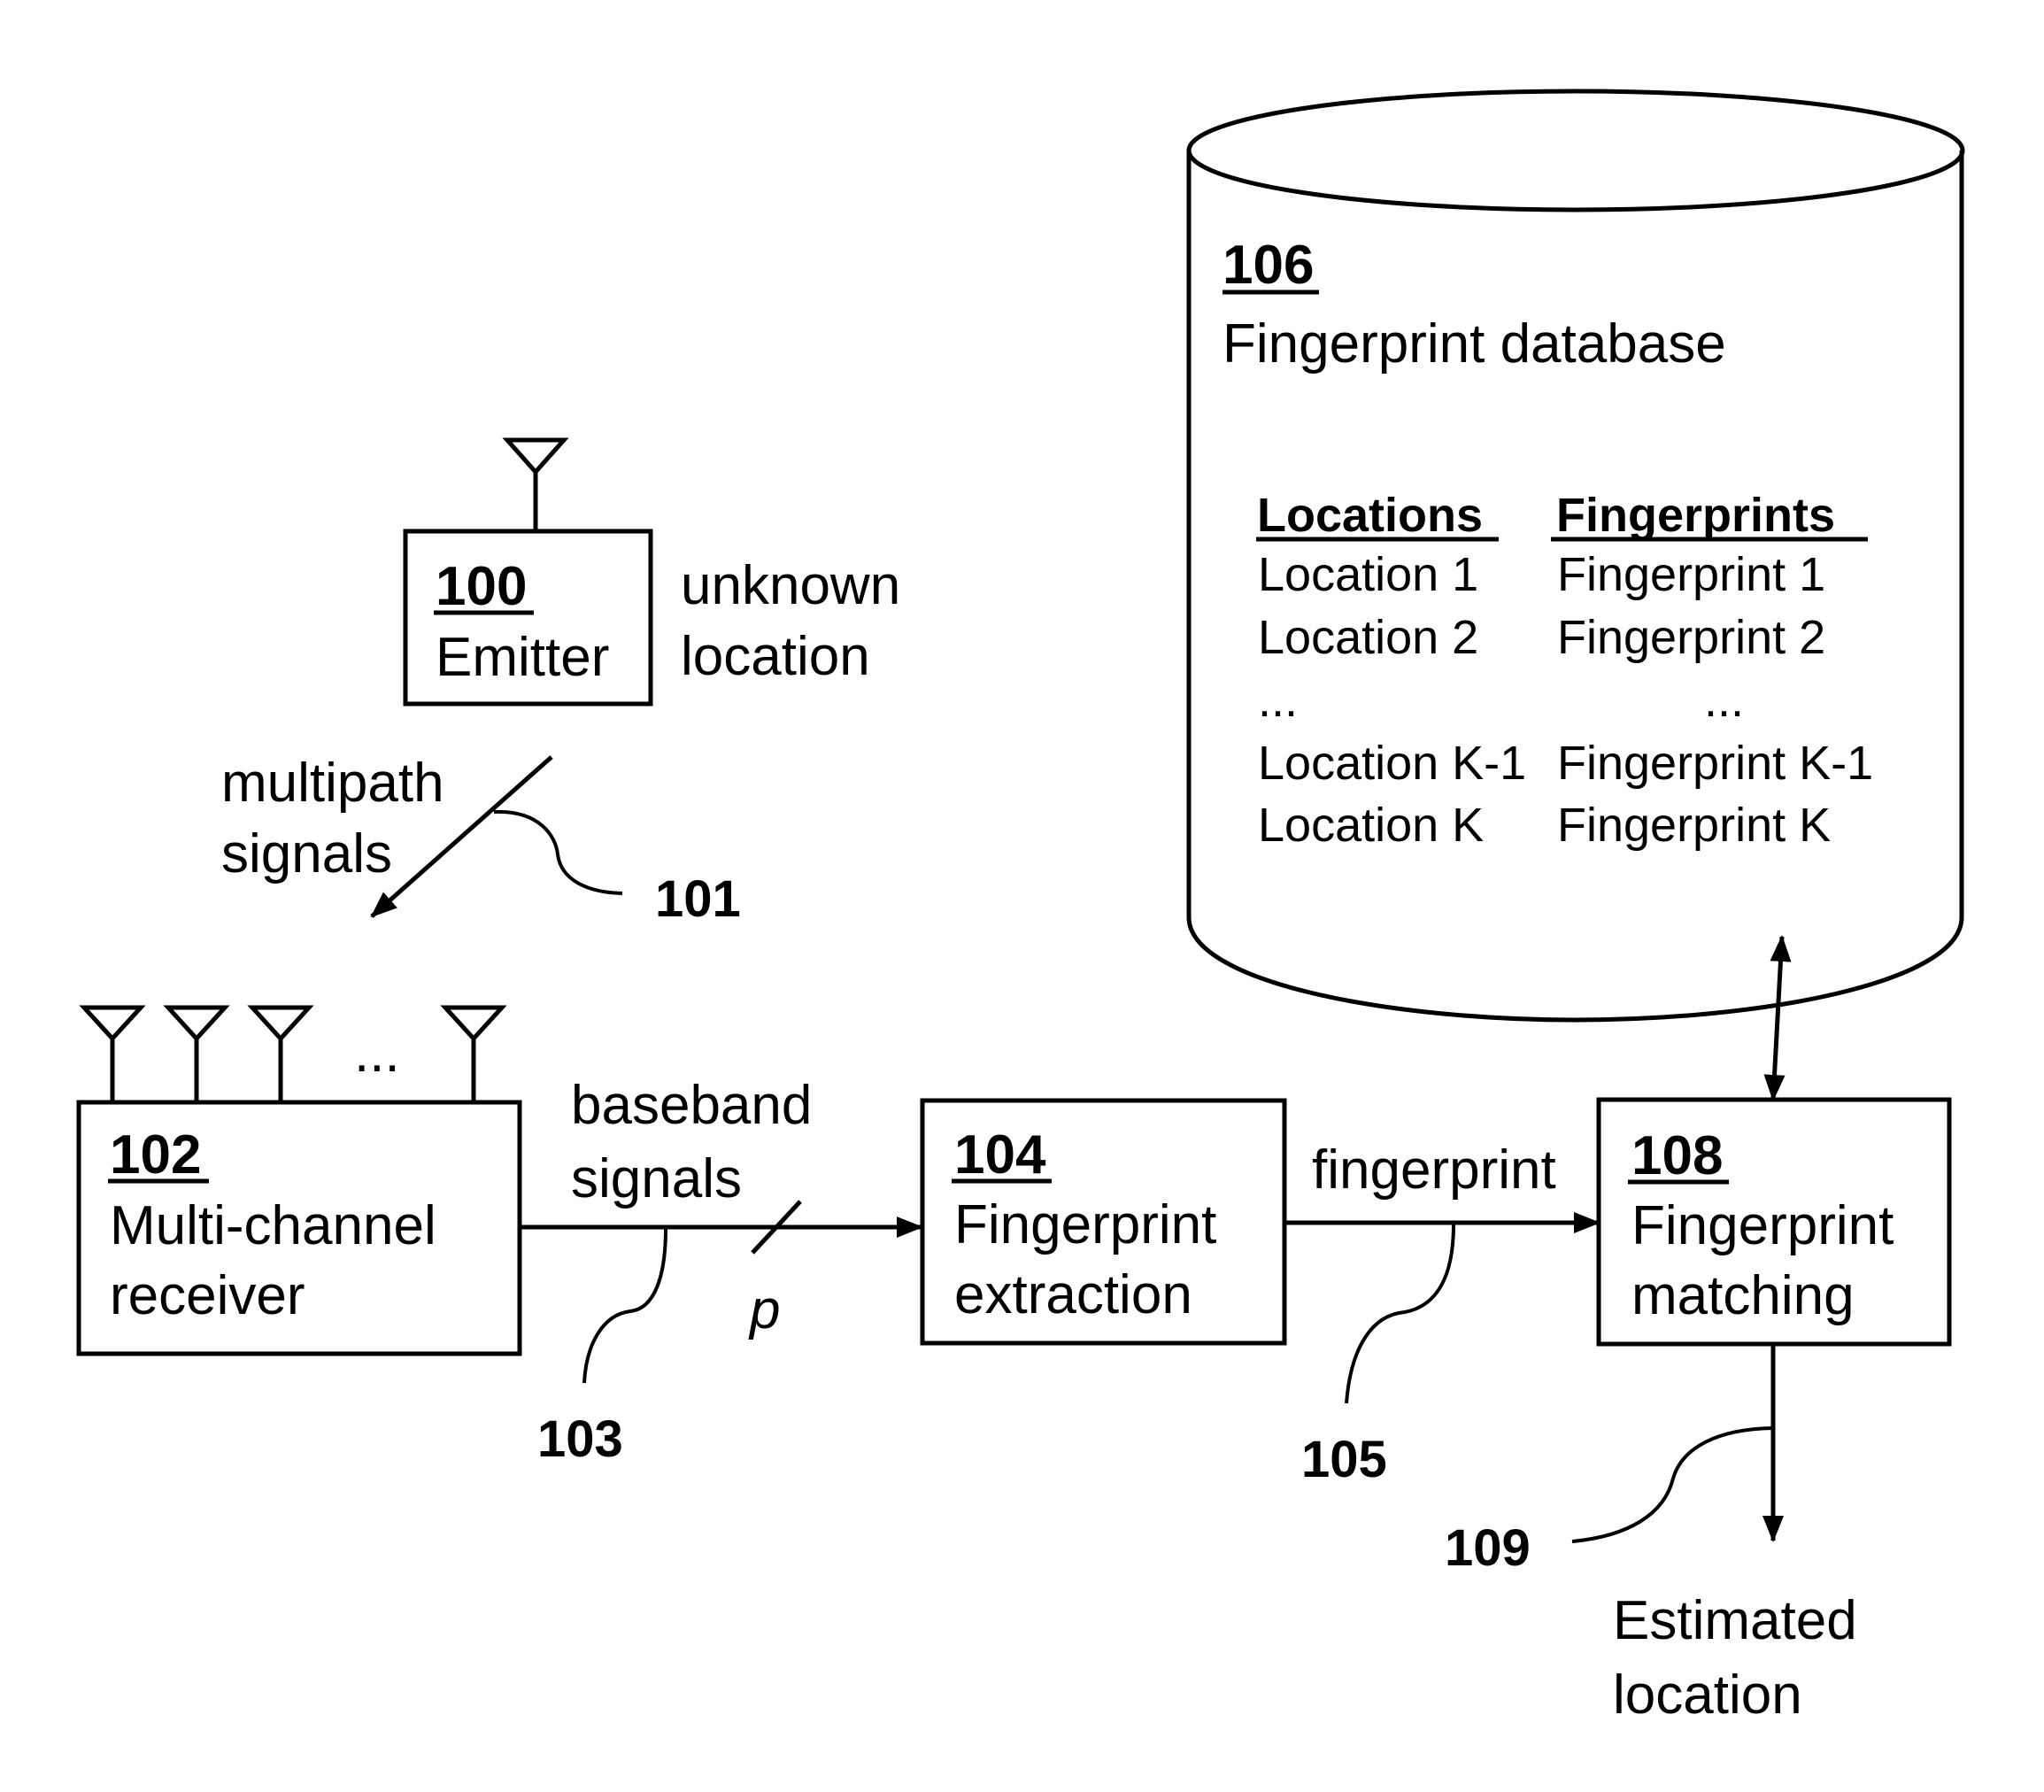 This screenshot has width=2044, height=1792. I want to click on estimated-location-label: Estimated, so click(1735, 1621).